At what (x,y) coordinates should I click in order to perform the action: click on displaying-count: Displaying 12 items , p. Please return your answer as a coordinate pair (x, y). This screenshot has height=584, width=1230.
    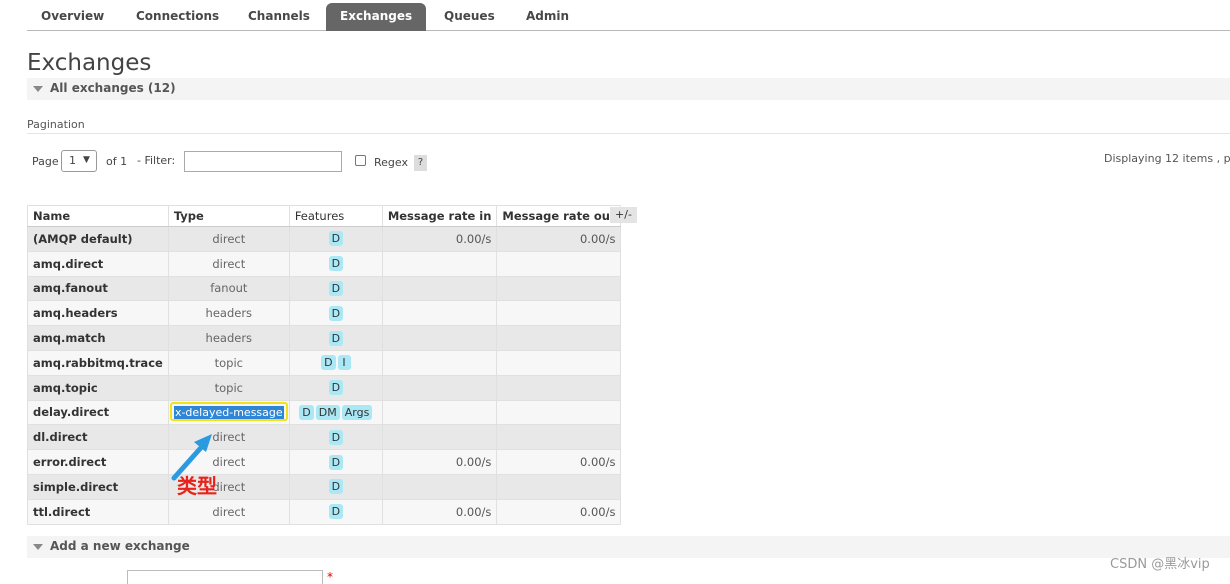
    Looking at the image, I should click on (1167, 158).